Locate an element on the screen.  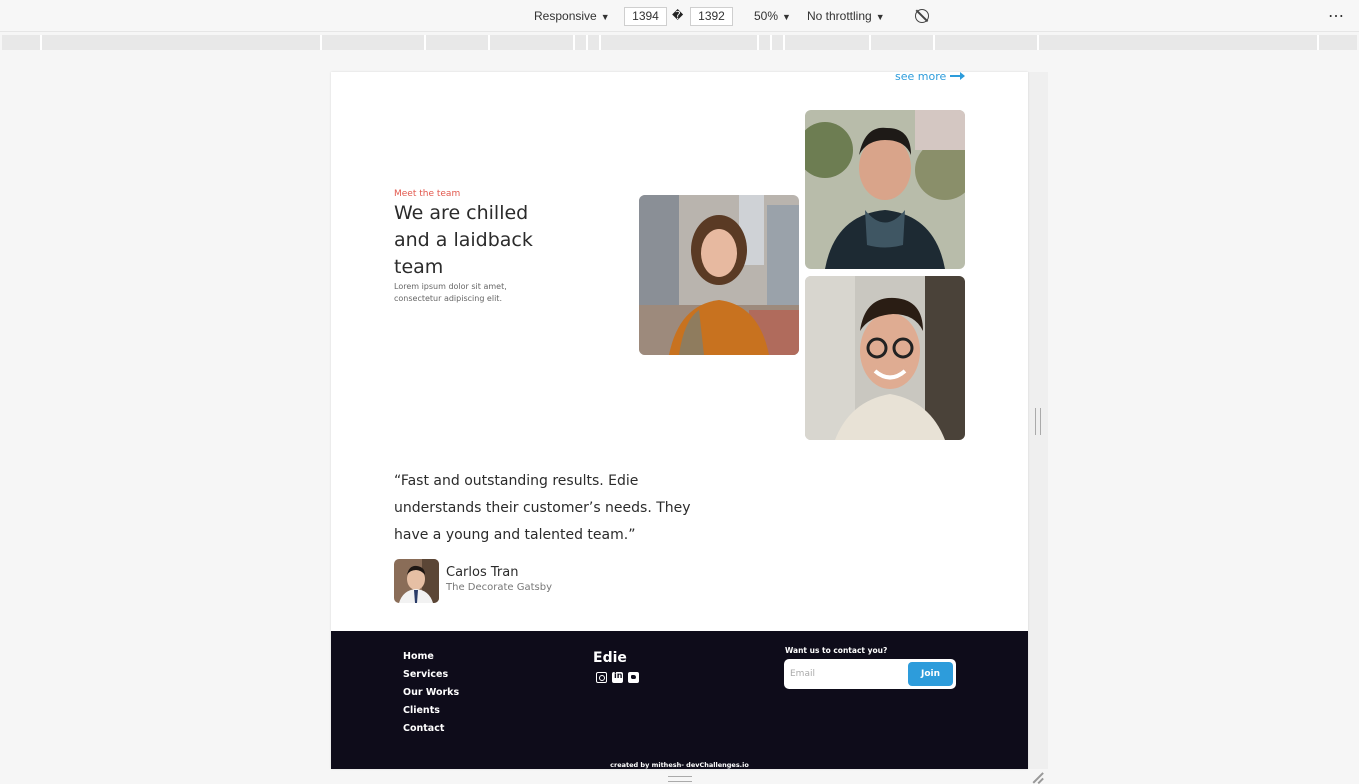
throttling-select: No throttling ▼ is located at coordinates (846, 16).